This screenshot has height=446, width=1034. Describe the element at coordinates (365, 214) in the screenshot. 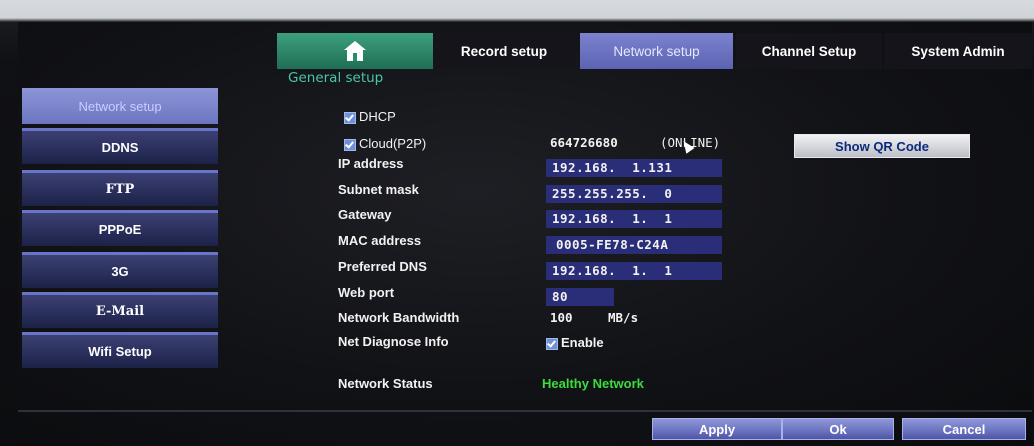

I see `gateway-label: Gateway` at that location.